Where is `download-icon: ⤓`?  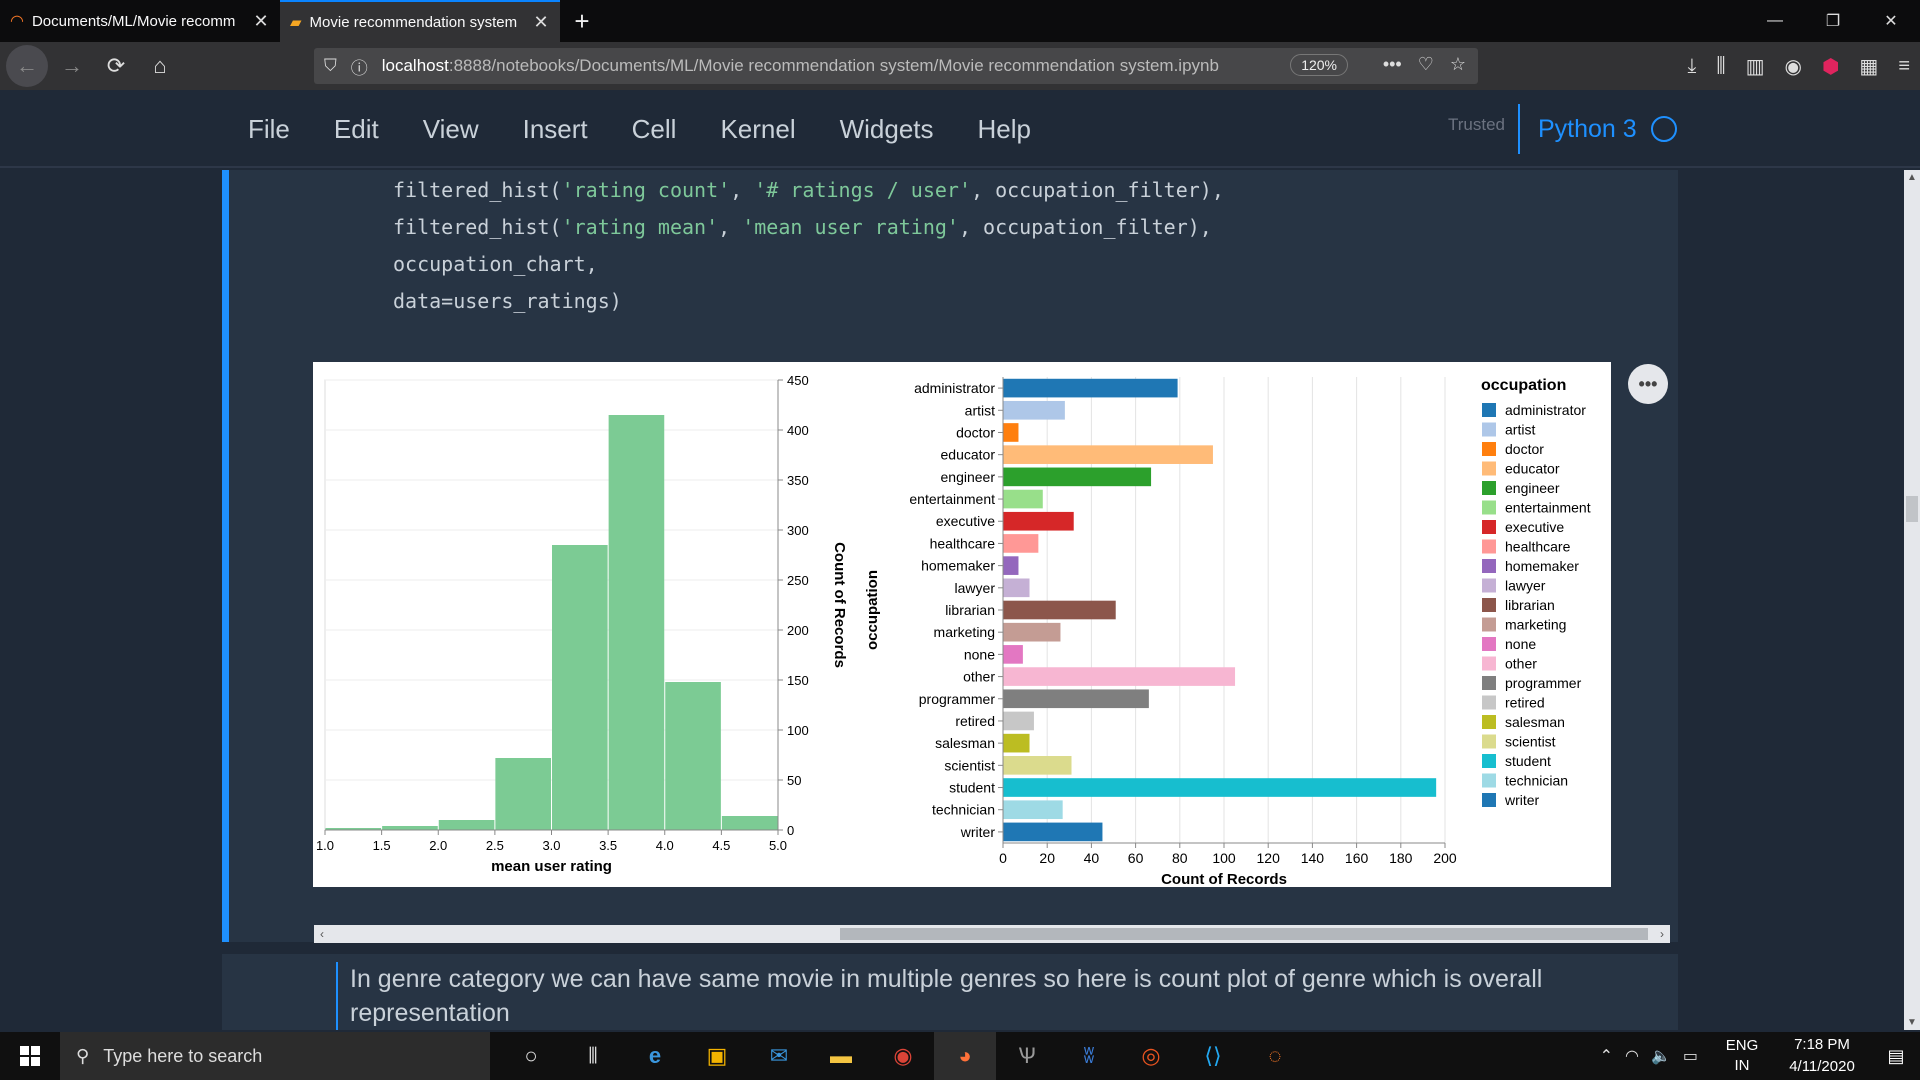 download-icon: ⤓ is located at coordinates (1692, 66).